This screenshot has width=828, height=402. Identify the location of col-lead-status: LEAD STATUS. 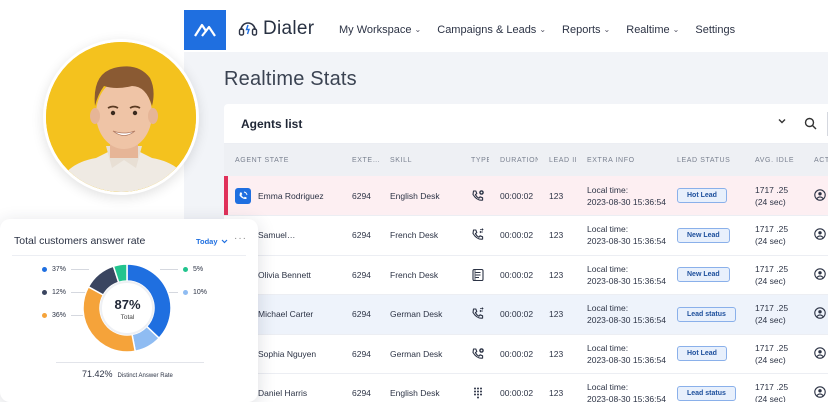
(705, 160).